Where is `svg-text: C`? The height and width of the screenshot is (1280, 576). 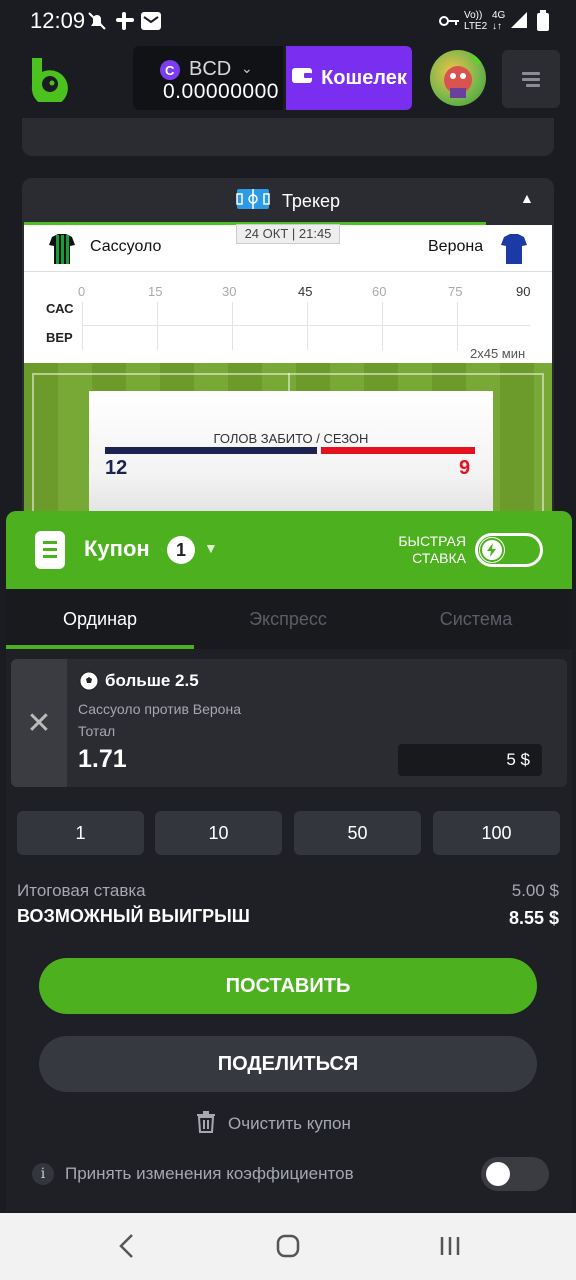 svg-text: C is located at coordinates (170, 70).